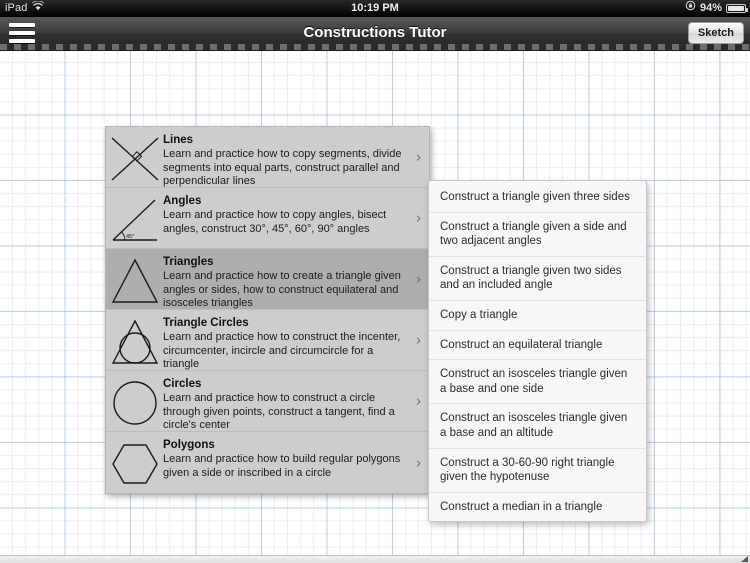 Image resolution: width=750 pixels, height=563 pixels. Describe the element at coordinates (38, 8) in the screenshot. I see `wifi-icon` at that location.